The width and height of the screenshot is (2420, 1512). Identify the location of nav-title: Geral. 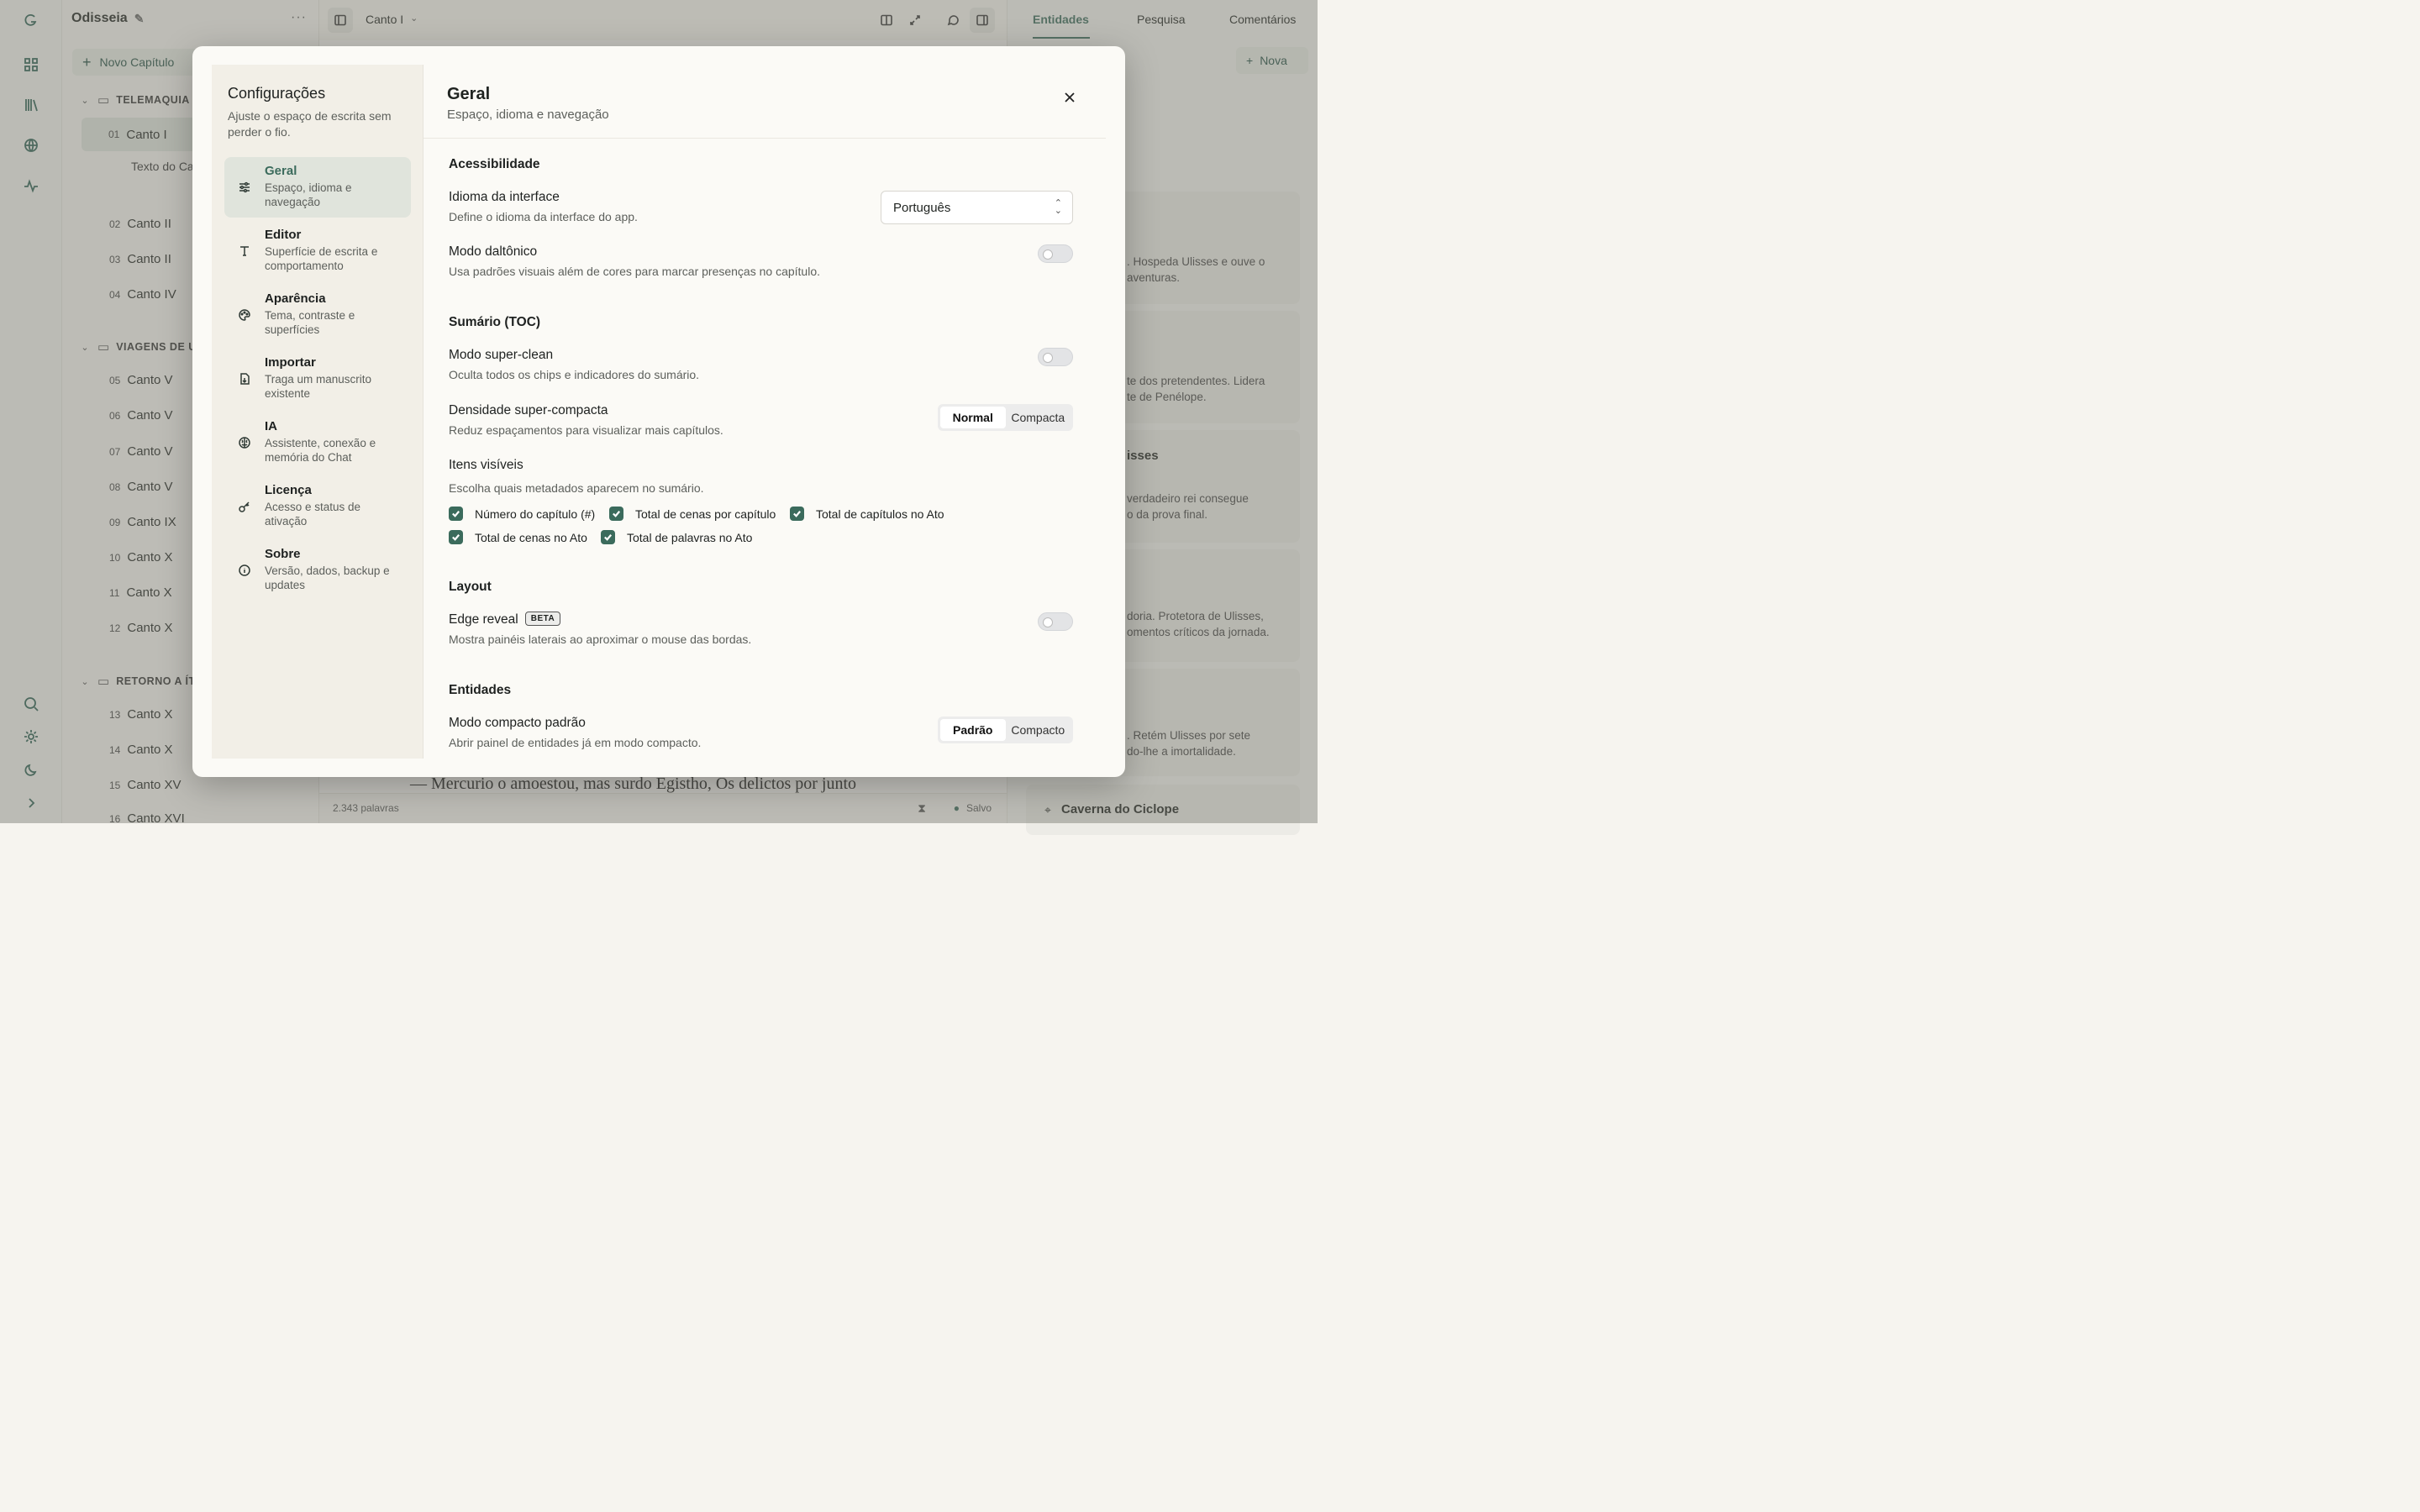
(281, 171).